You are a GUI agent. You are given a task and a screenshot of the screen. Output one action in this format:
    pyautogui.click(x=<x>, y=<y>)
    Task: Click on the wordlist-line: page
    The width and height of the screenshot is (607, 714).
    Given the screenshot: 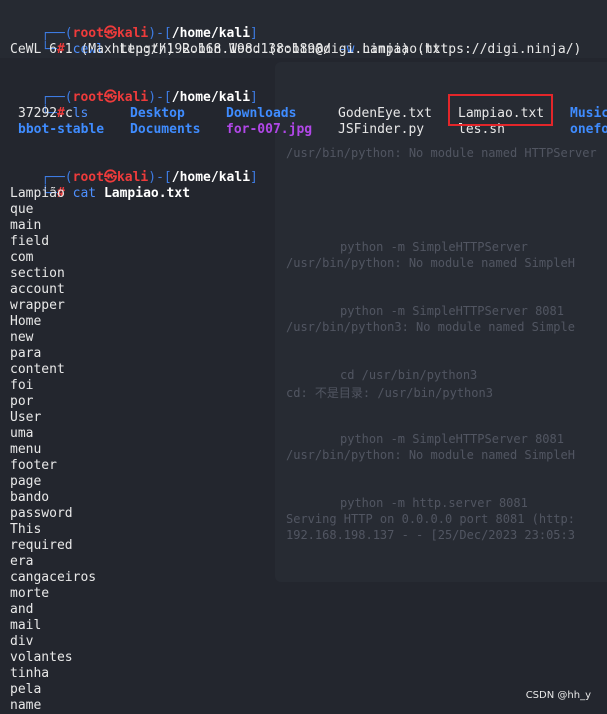 What is the action you would take?
    pyautogui.click(x=26, y=481)
    